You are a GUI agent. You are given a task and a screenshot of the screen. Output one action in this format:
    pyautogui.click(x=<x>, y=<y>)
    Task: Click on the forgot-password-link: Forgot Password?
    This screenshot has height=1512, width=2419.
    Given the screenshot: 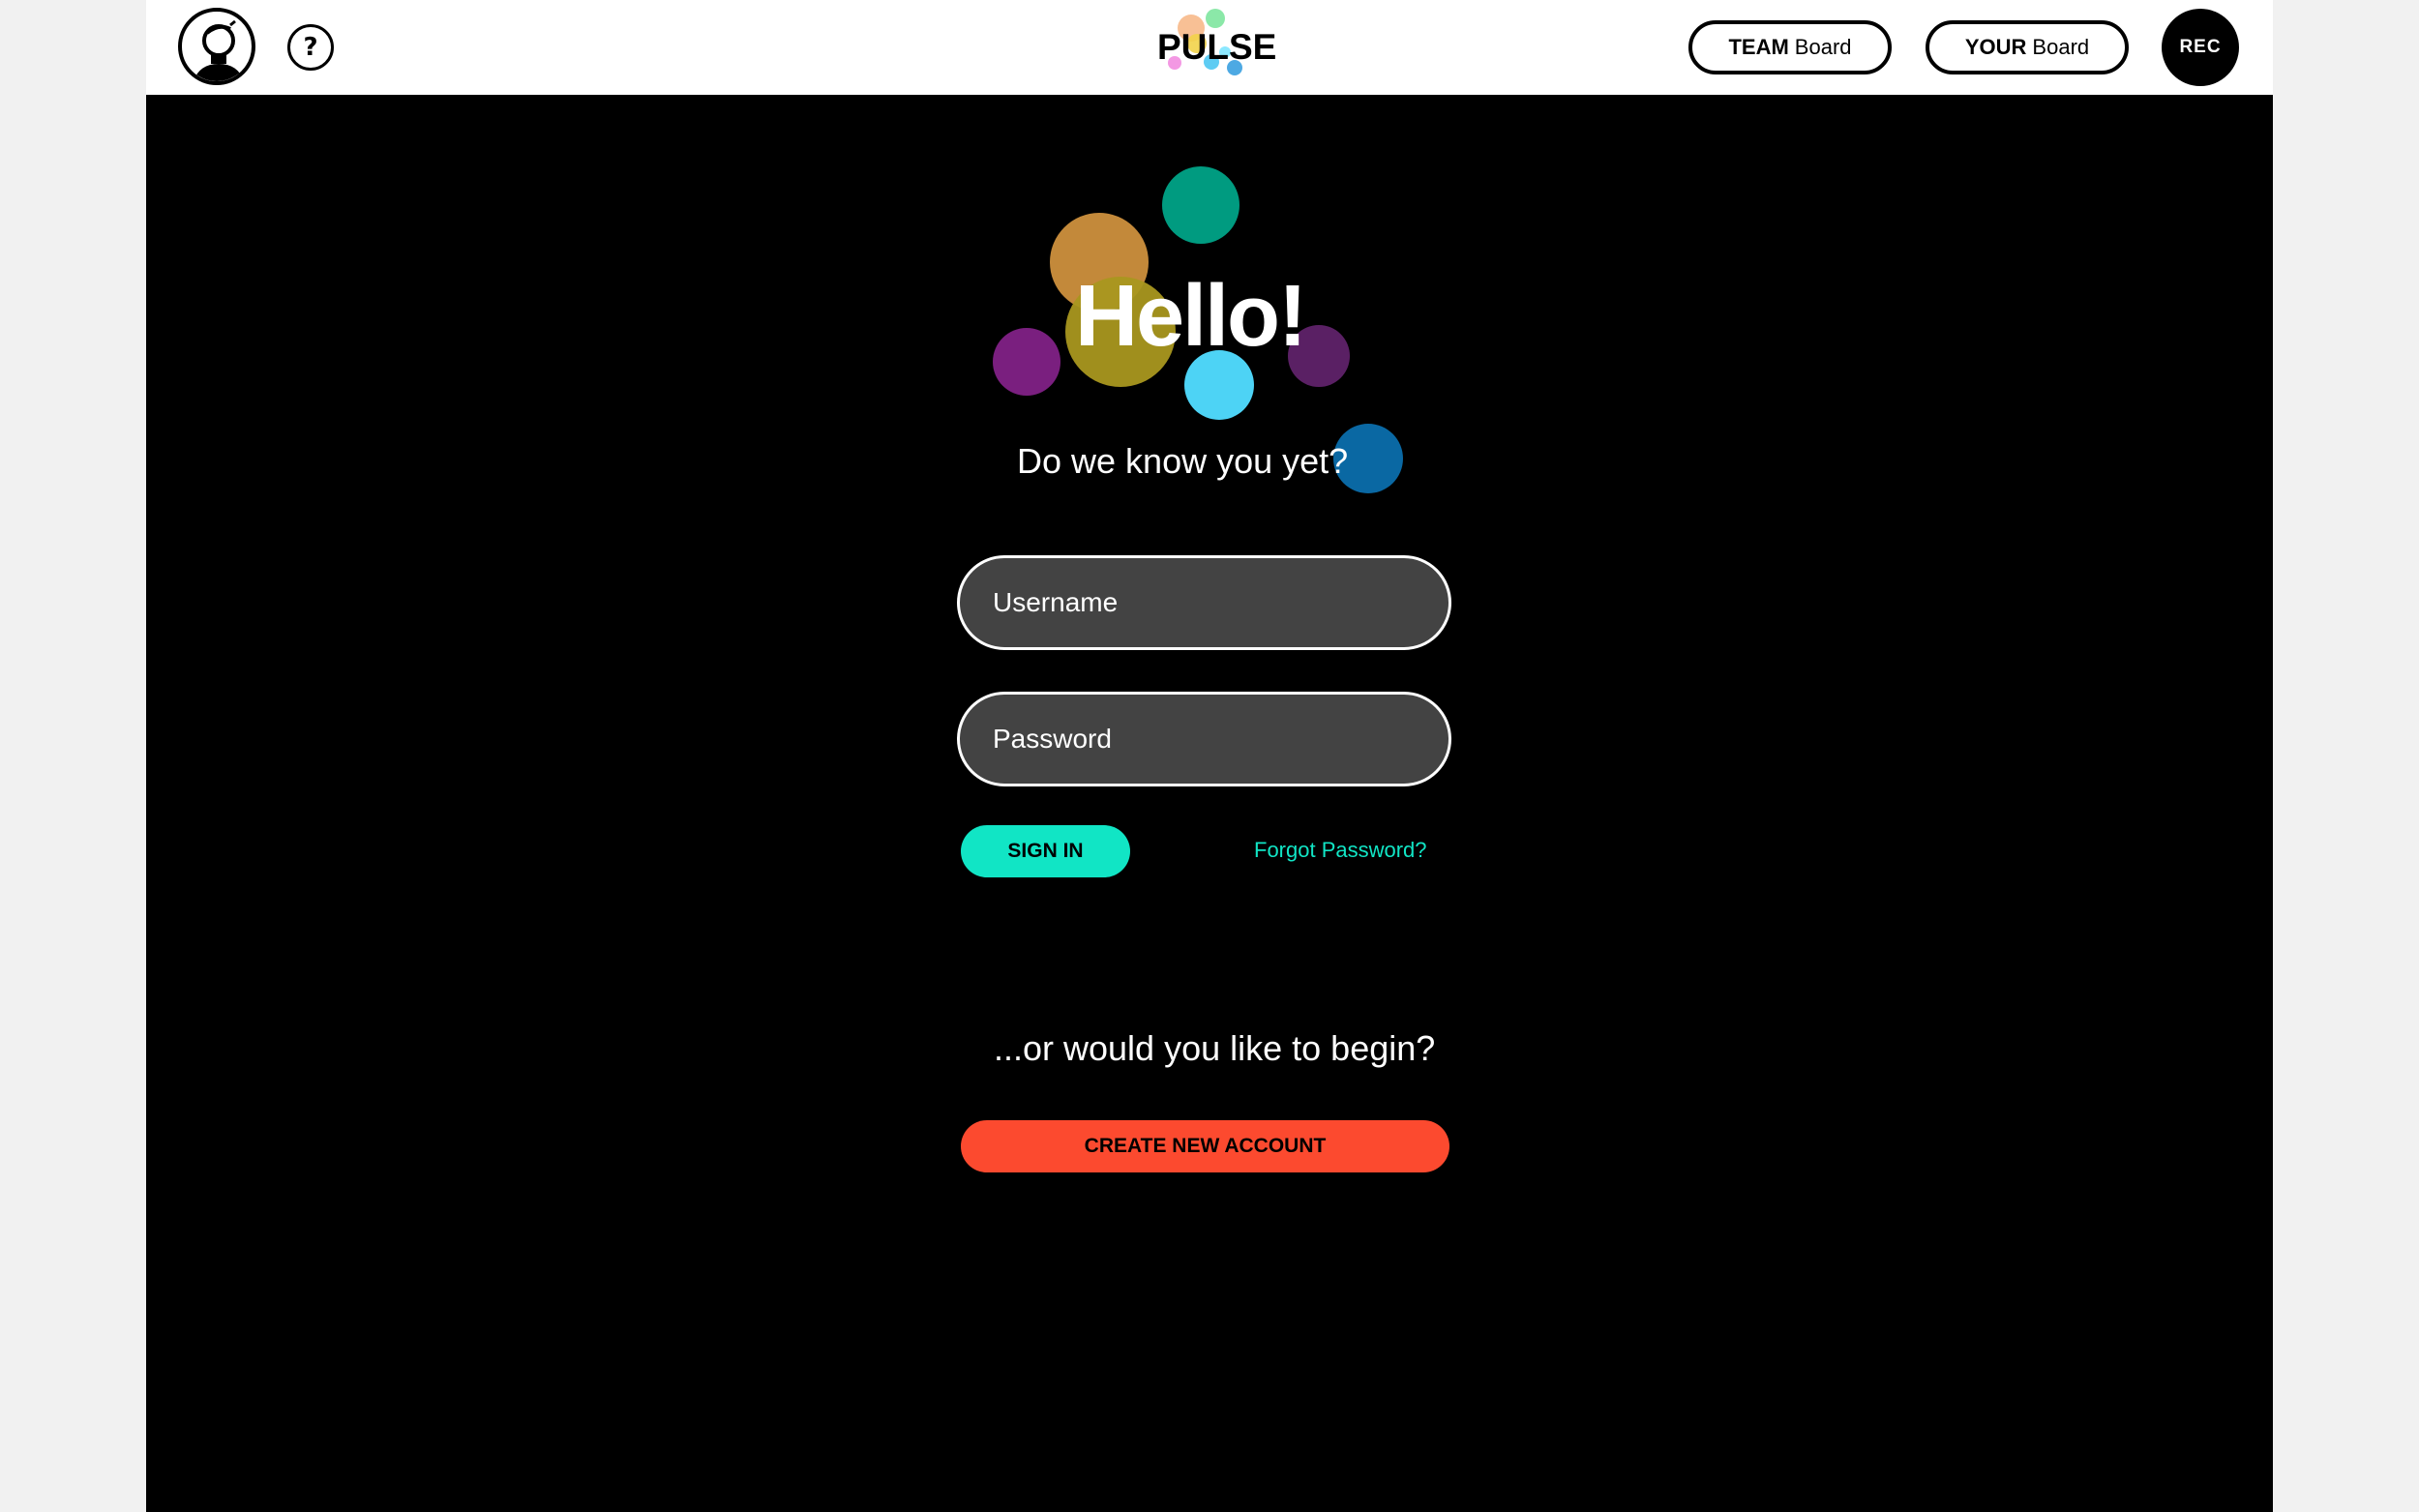 What is the action you would take?
    pyautogui.click(x=1341, y=851)
    